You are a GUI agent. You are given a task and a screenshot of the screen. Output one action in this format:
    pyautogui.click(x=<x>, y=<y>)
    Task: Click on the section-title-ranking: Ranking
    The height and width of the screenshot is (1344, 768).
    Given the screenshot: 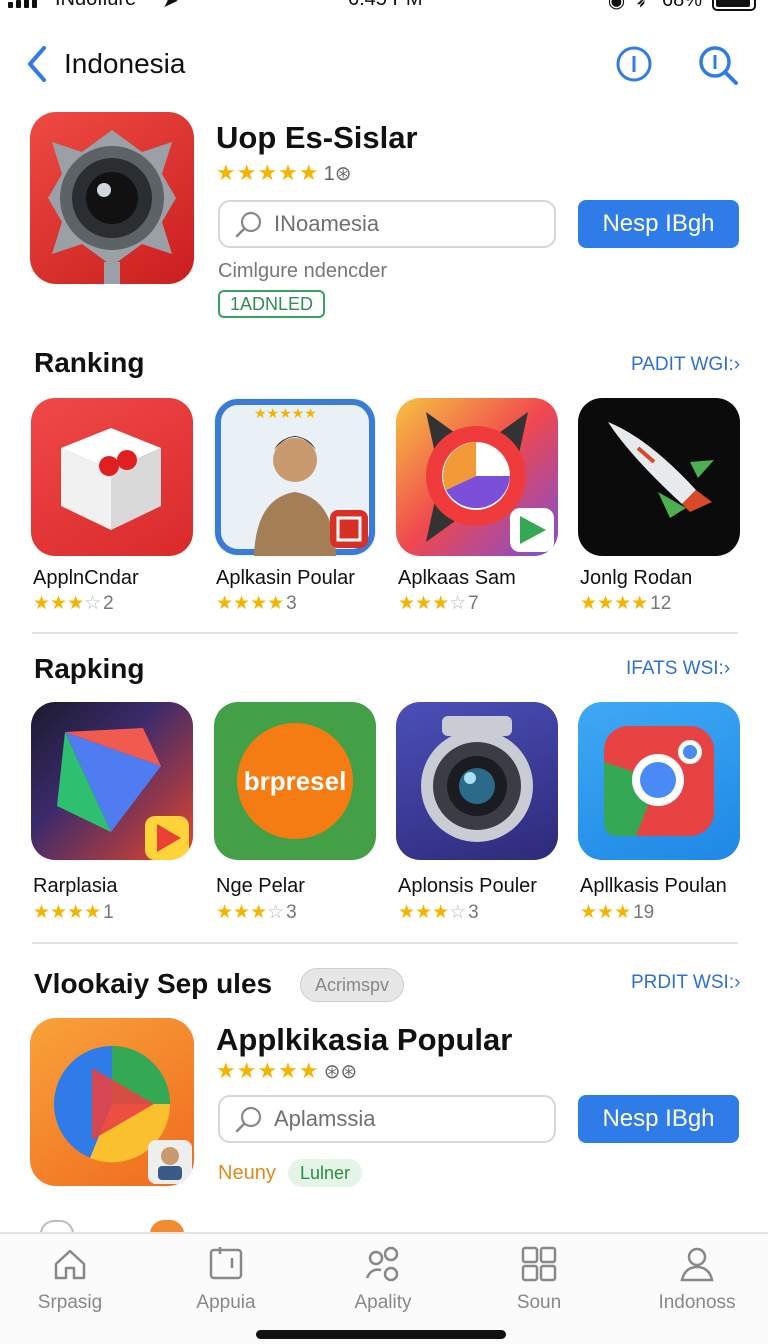 What is the action you would take?
    pyautogui.click(x=89, y=362)
    